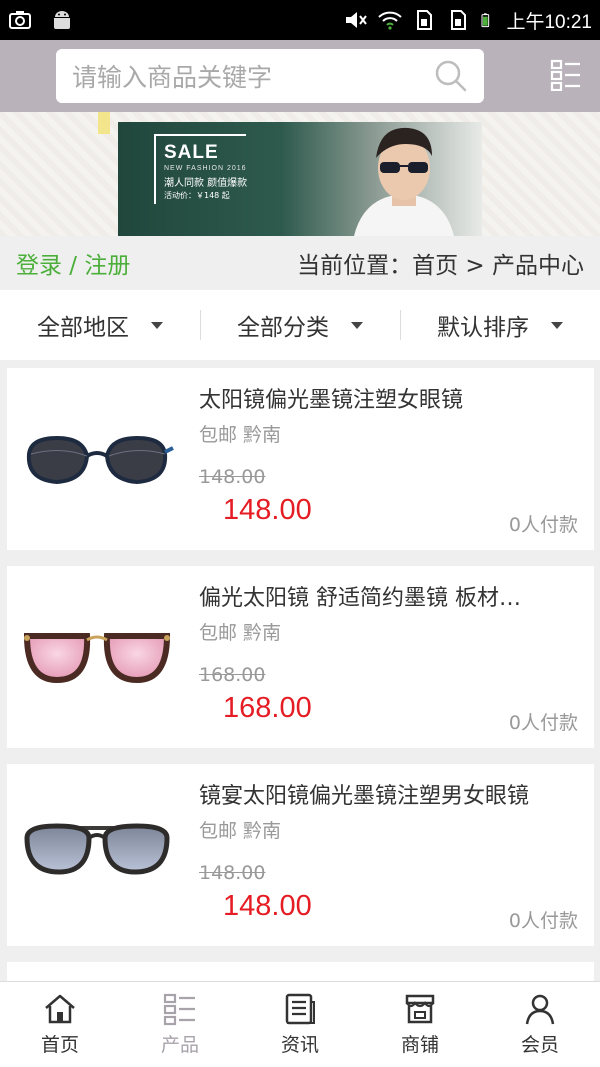  Describe the element at coordinates (566, 75) in the screenshot. I see `list-menu-icon` at that location.